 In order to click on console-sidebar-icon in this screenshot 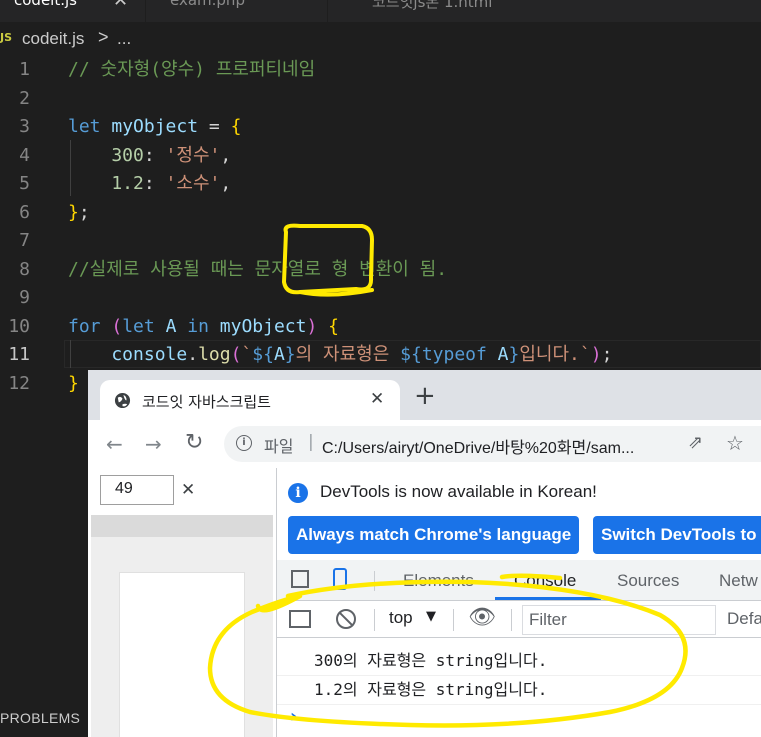, I will do `click(300, 619)`.